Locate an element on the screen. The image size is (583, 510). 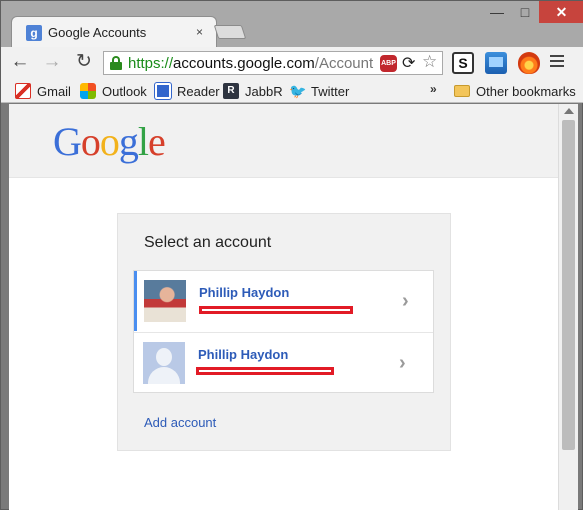
adblock-icon: ABP is located at coordinates (388, 63).